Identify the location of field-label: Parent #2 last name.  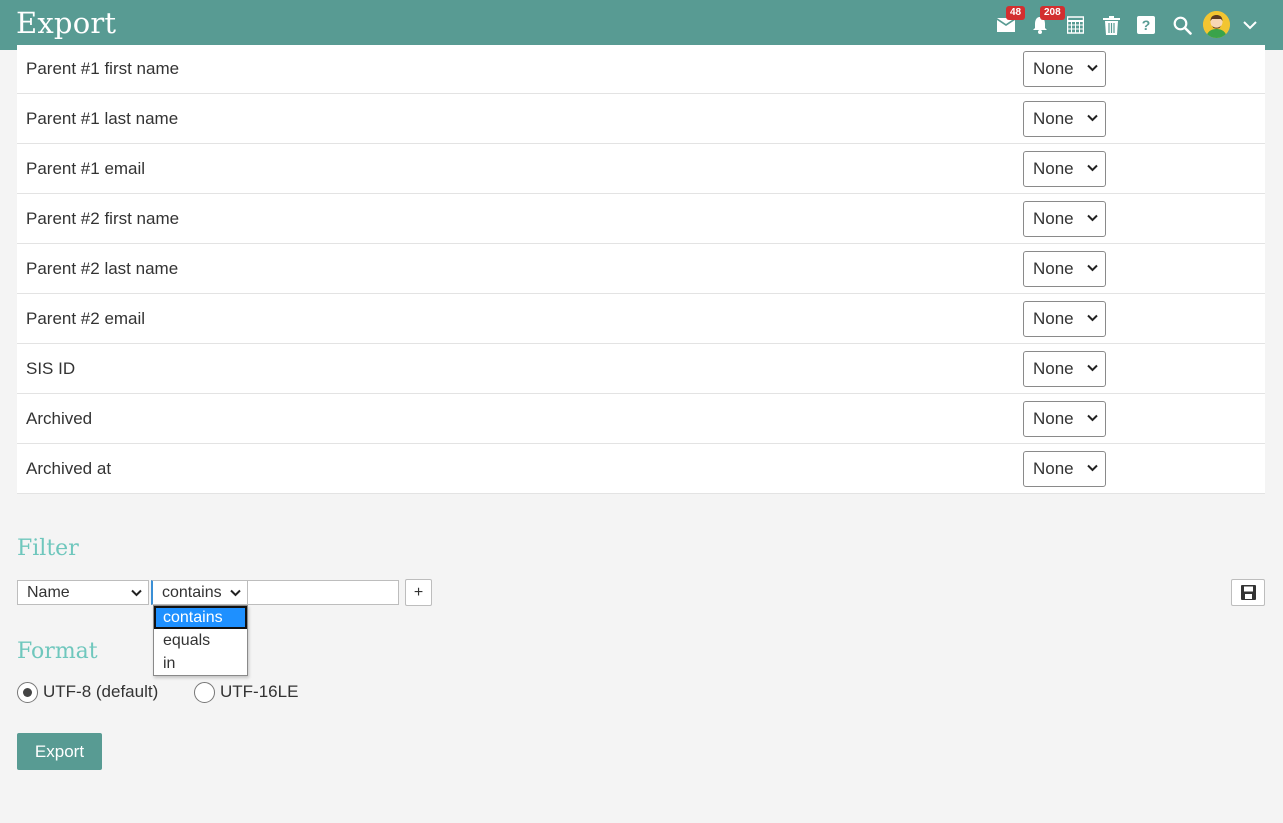
(102, 268).